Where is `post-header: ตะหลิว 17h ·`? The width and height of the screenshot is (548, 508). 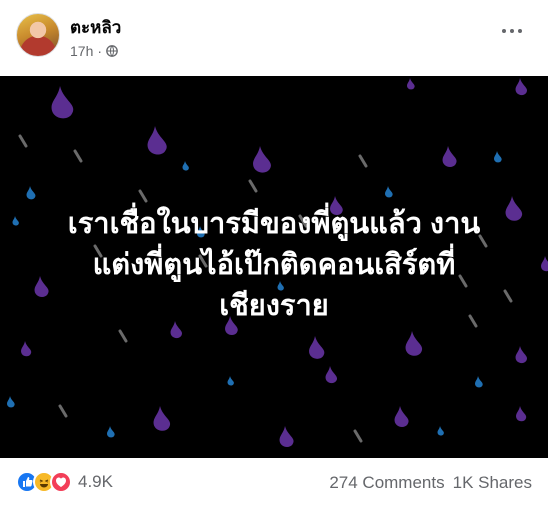 post-header: ตะหลิว 17h · is located at coordinates (274, 38).